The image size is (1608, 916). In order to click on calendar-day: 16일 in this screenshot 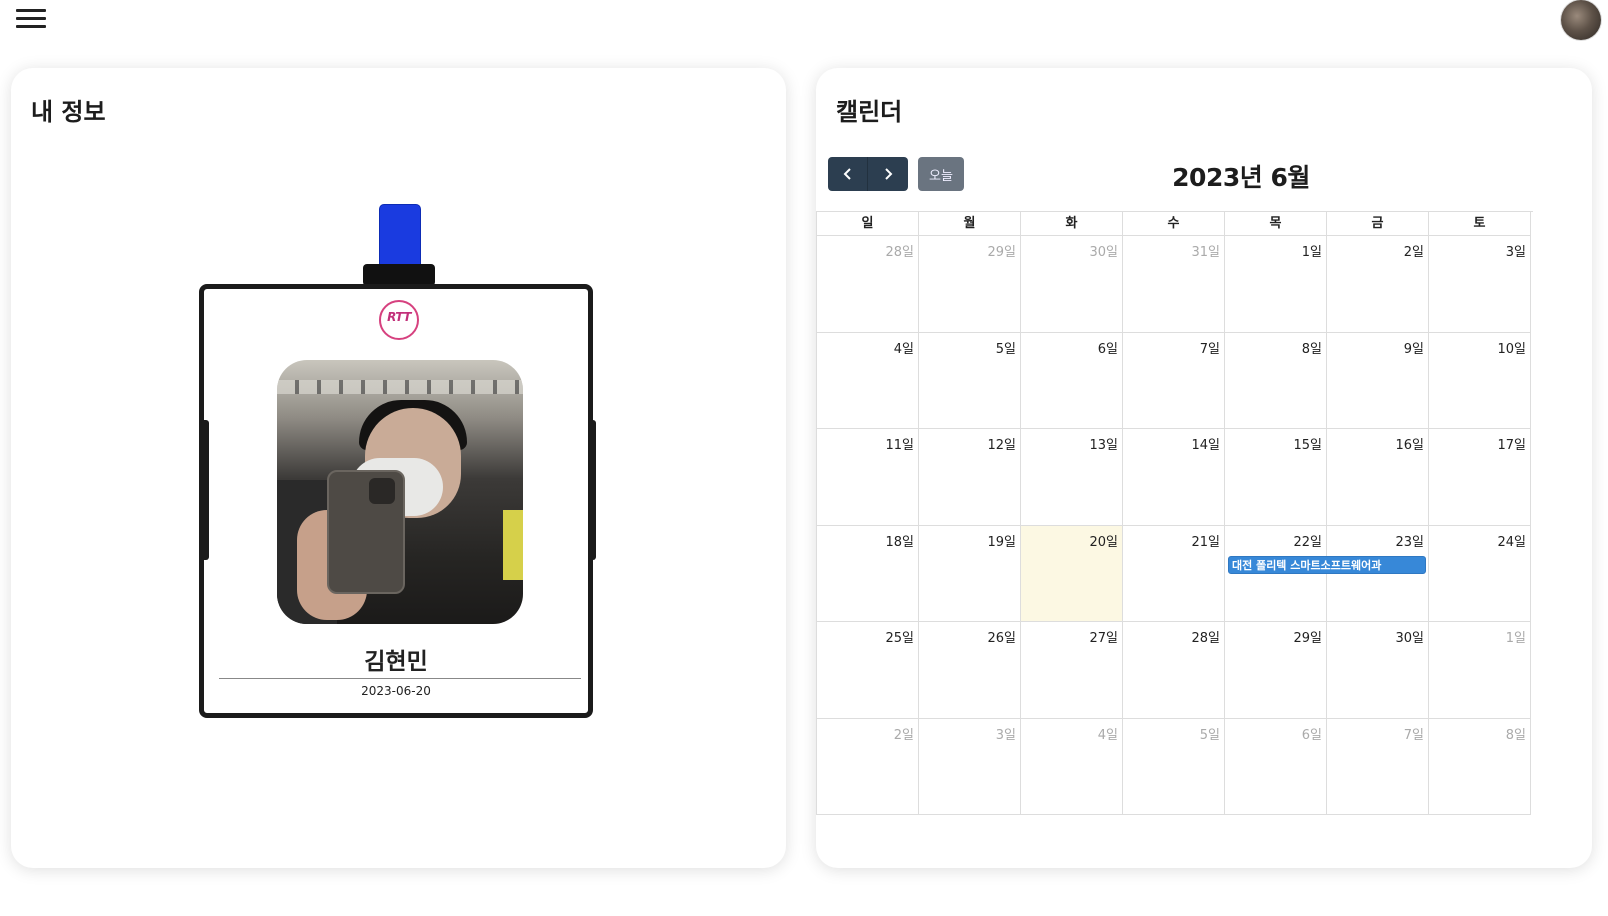, I will do `click(1378, 477)`.